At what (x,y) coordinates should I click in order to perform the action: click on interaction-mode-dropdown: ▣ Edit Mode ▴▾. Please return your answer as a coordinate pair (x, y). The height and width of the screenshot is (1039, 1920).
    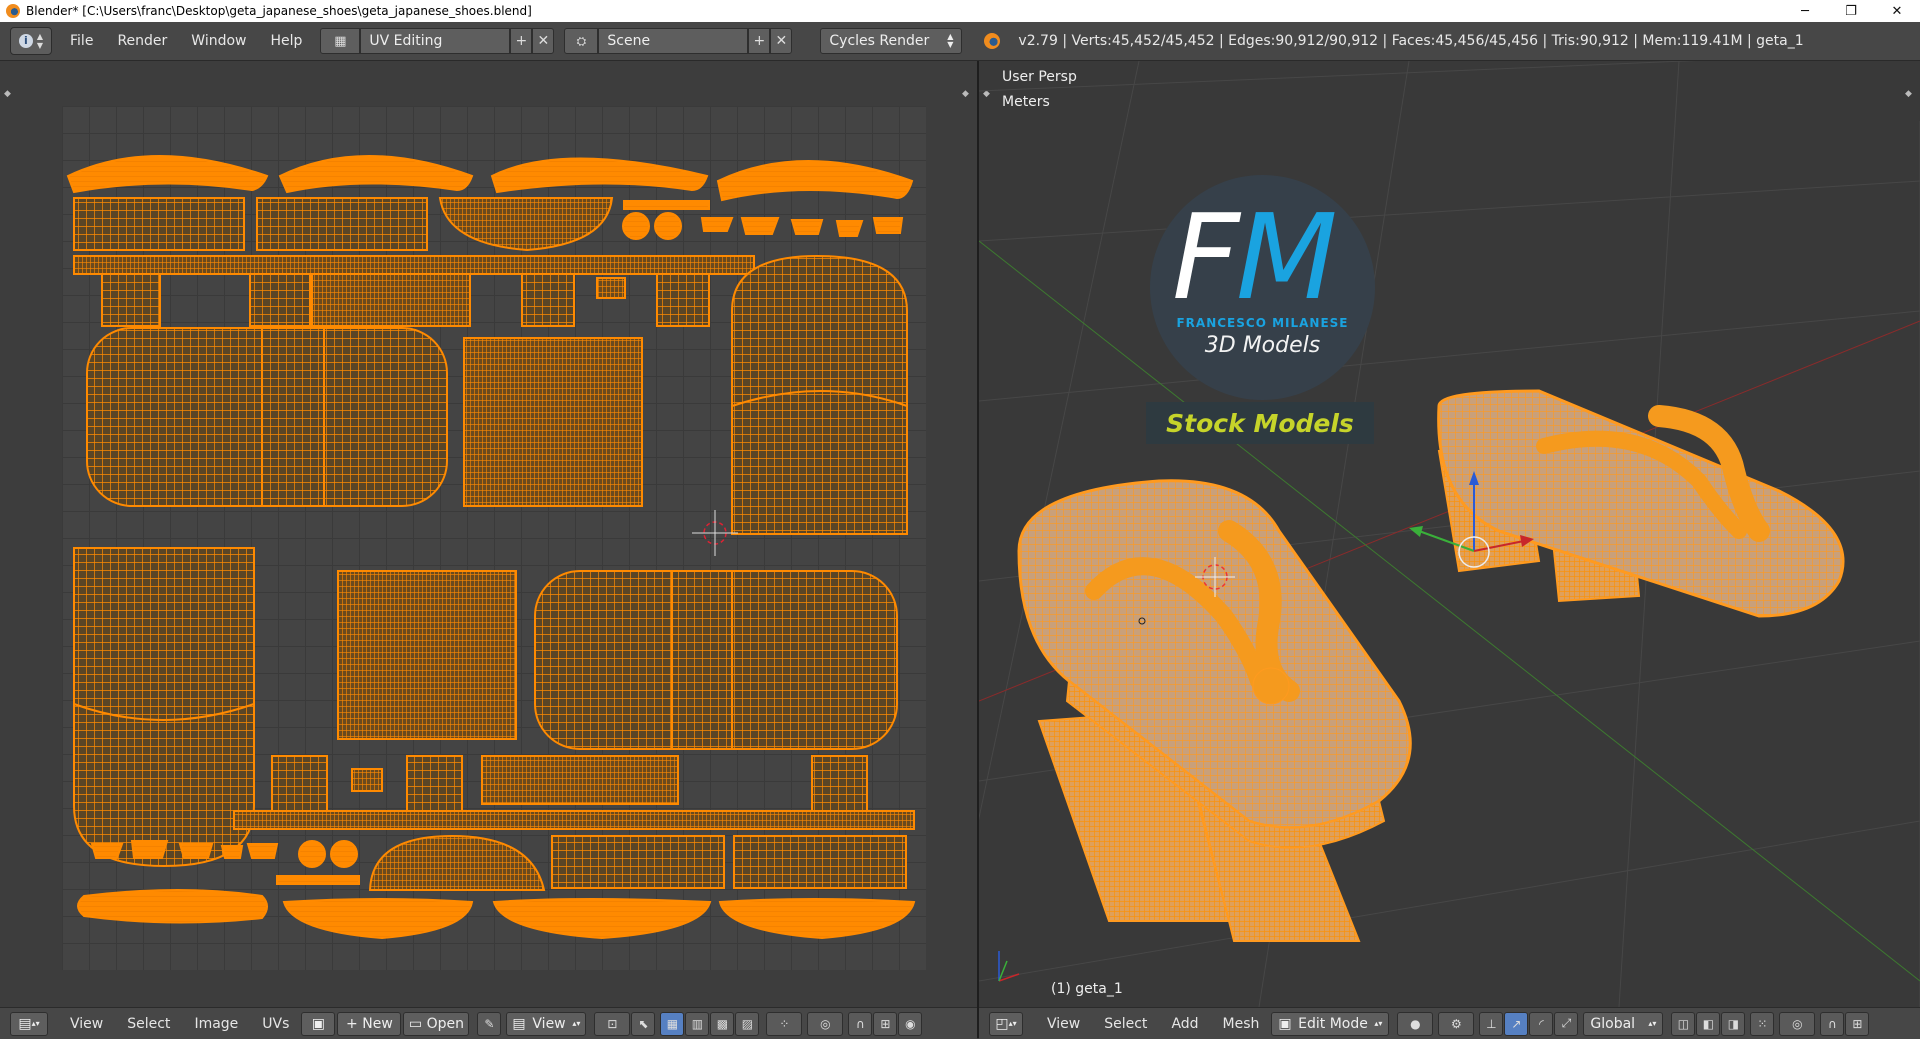
    Looking at the image, I should click on (1330, 1023).